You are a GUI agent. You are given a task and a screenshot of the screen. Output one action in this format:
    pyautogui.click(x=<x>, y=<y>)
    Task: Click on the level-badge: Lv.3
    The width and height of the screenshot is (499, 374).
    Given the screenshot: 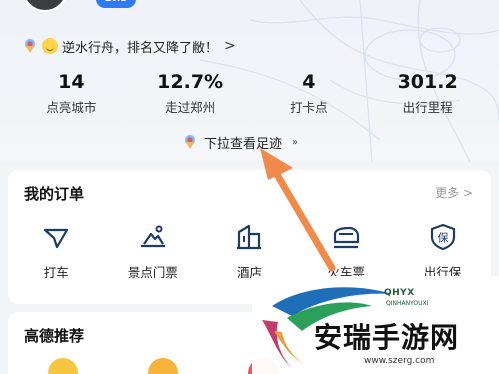 What is the action you would take?
    pyautogui.click(x=116, y=4)
    